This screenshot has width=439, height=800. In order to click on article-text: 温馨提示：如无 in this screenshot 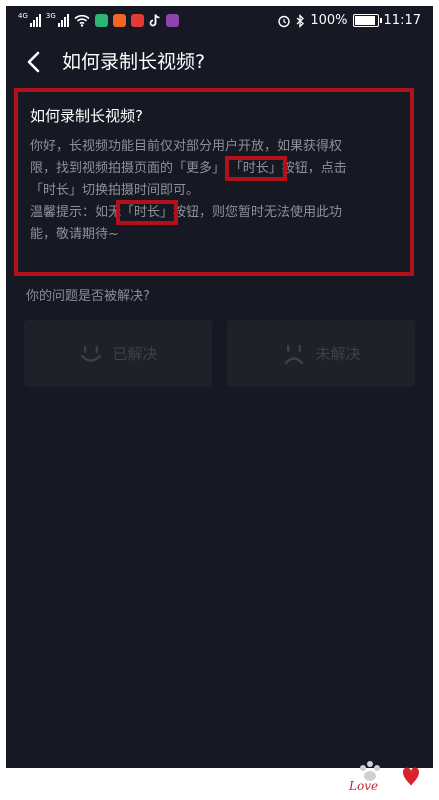, I will do `click(76, 212)`.